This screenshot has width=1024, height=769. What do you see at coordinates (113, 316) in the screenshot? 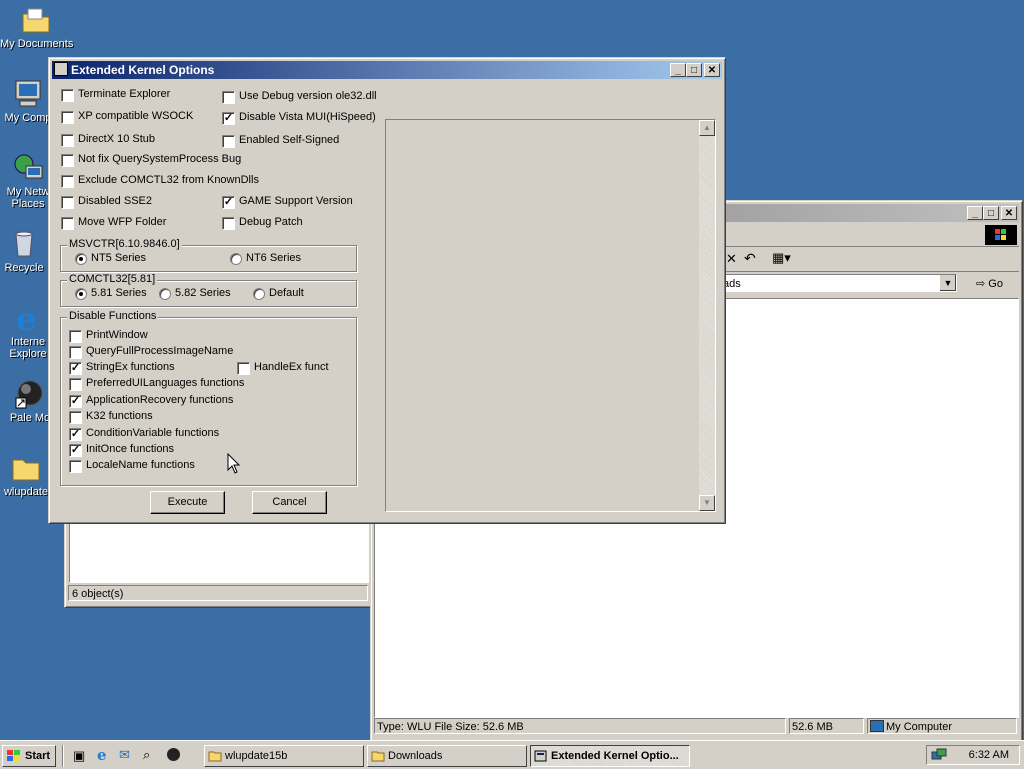
I see `disable-functions-title: Disable Functions` at bounding box center [113, 316].